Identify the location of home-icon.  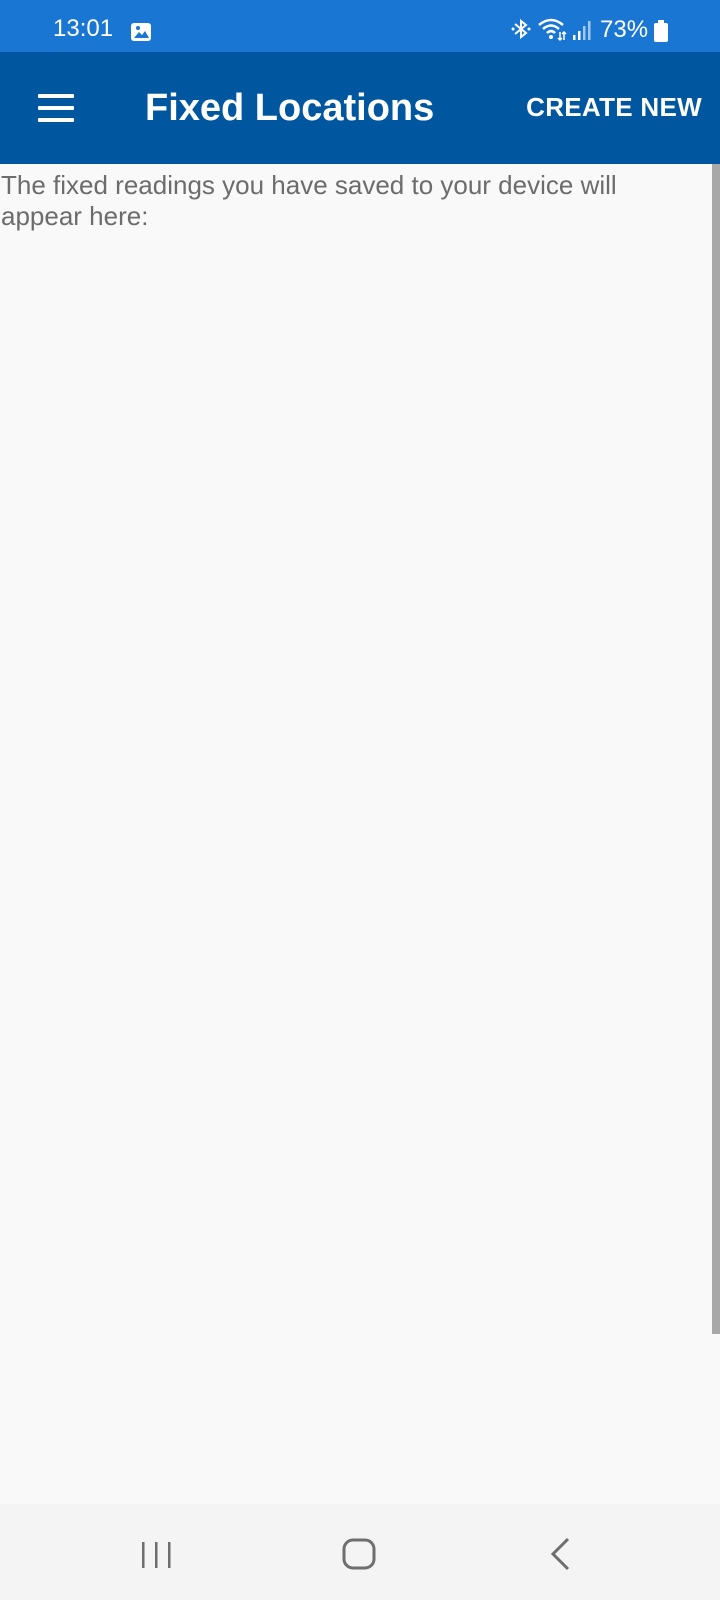
(359, 1554).